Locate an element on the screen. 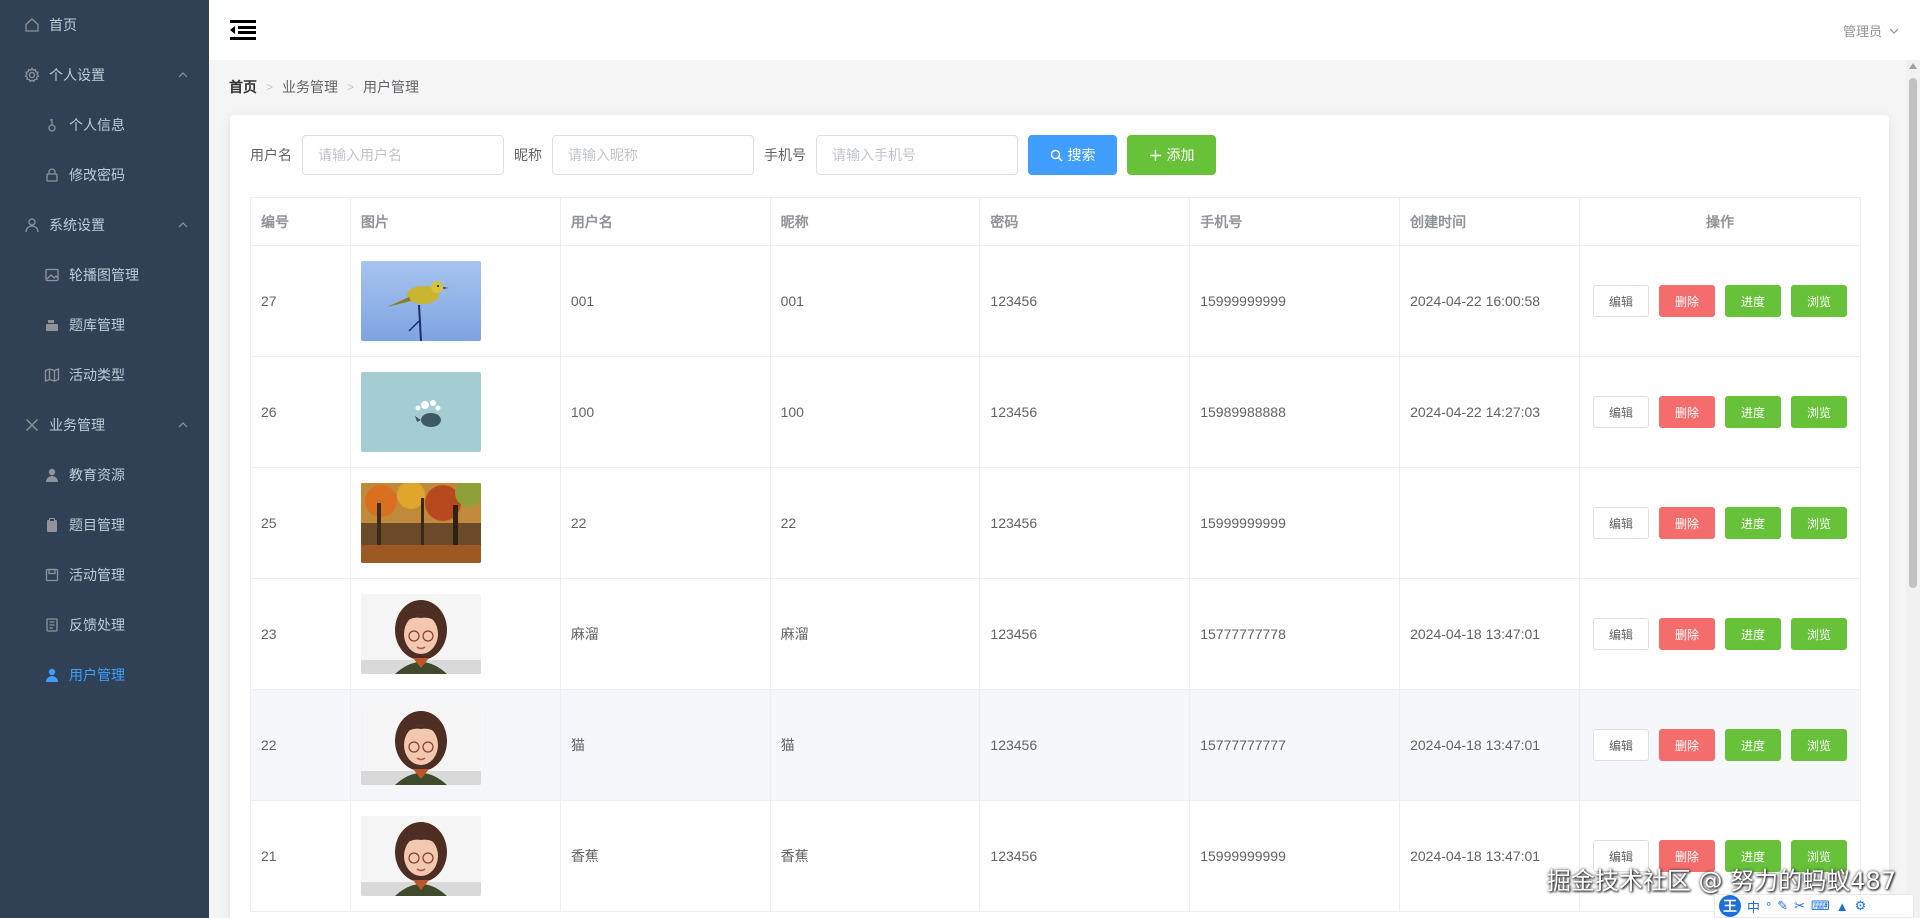 This screenshot has height=918, width=1920. add-button-label: 添加 is located at coordinates (1180, 155).